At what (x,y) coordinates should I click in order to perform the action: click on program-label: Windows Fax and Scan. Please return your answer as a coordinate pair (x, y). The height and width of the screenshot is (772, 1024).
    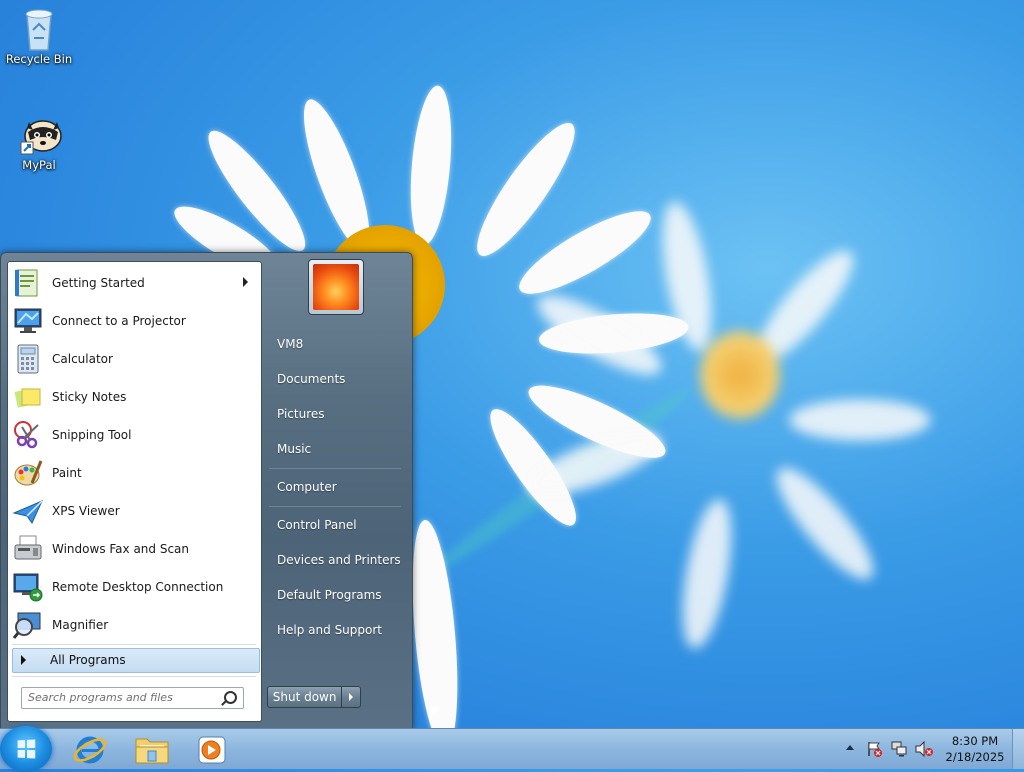
    Looking at the image, I should click on (121, 549).